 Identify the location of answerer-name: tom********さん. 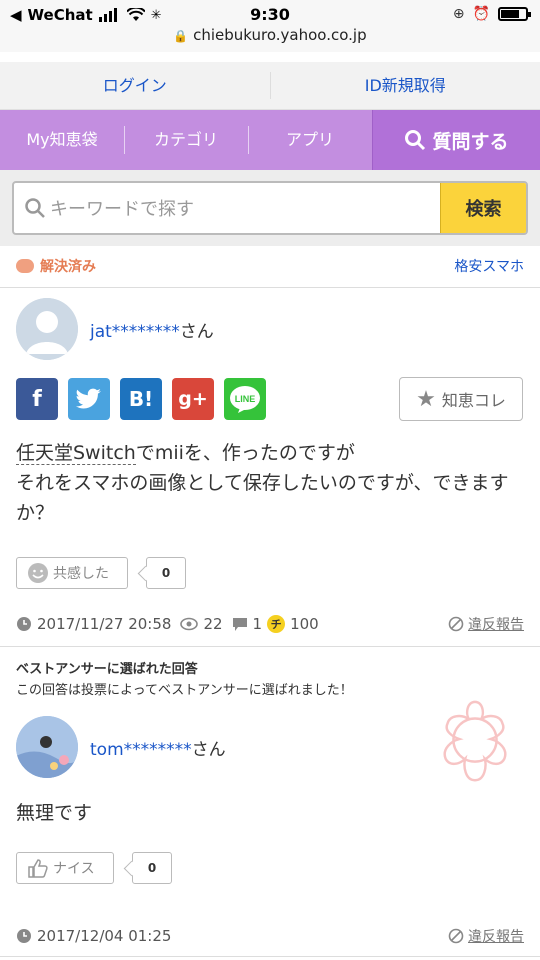
(158, 747).